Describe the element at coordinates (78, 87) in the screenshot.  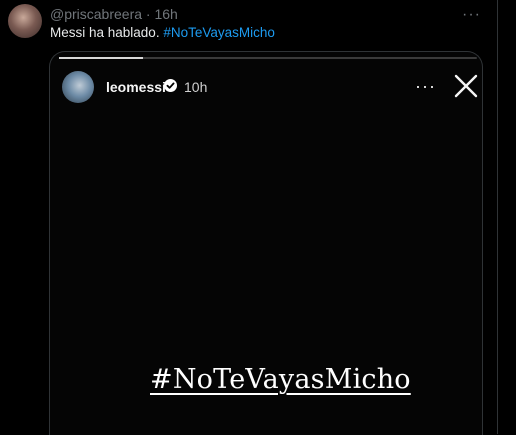
I see `story-avatar` at that location.